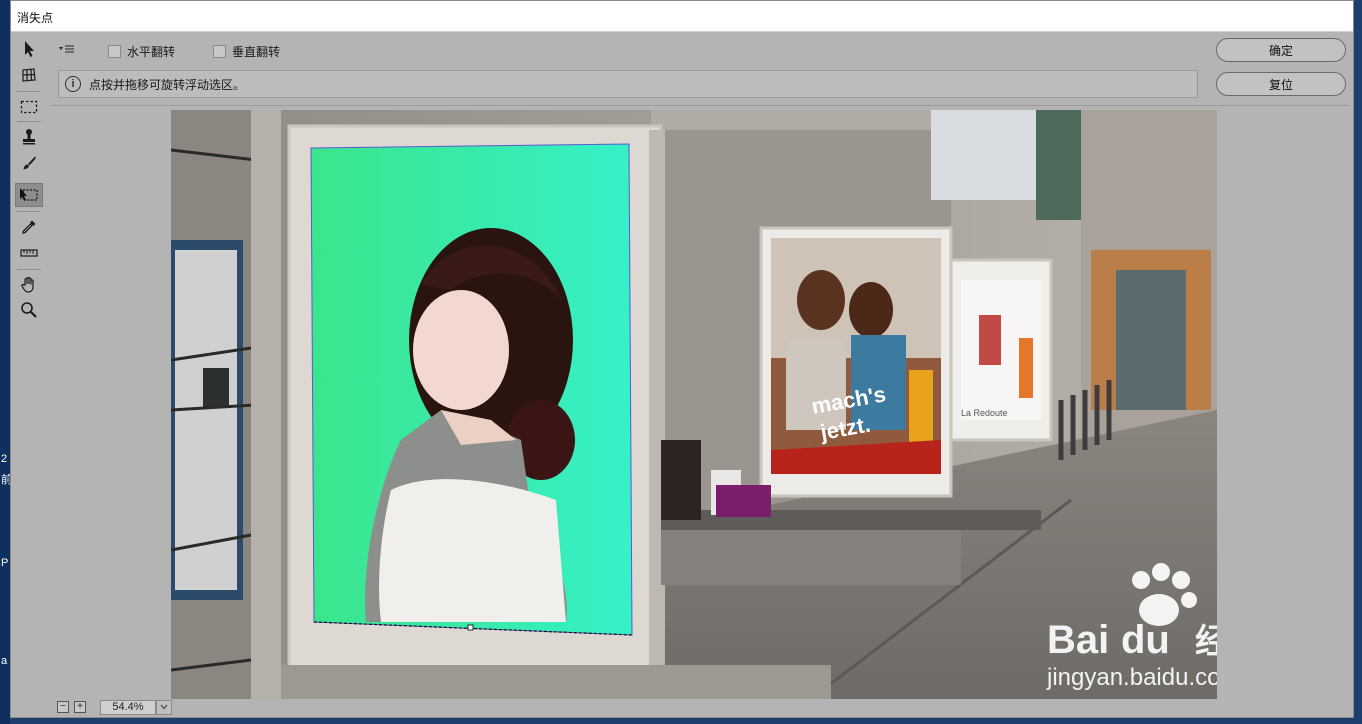 Image resolution: width=1362 pixels, height=724 pixels. I want to click on info-text: 点按并拖移可旋转浮动选区。, so click(167, 84).